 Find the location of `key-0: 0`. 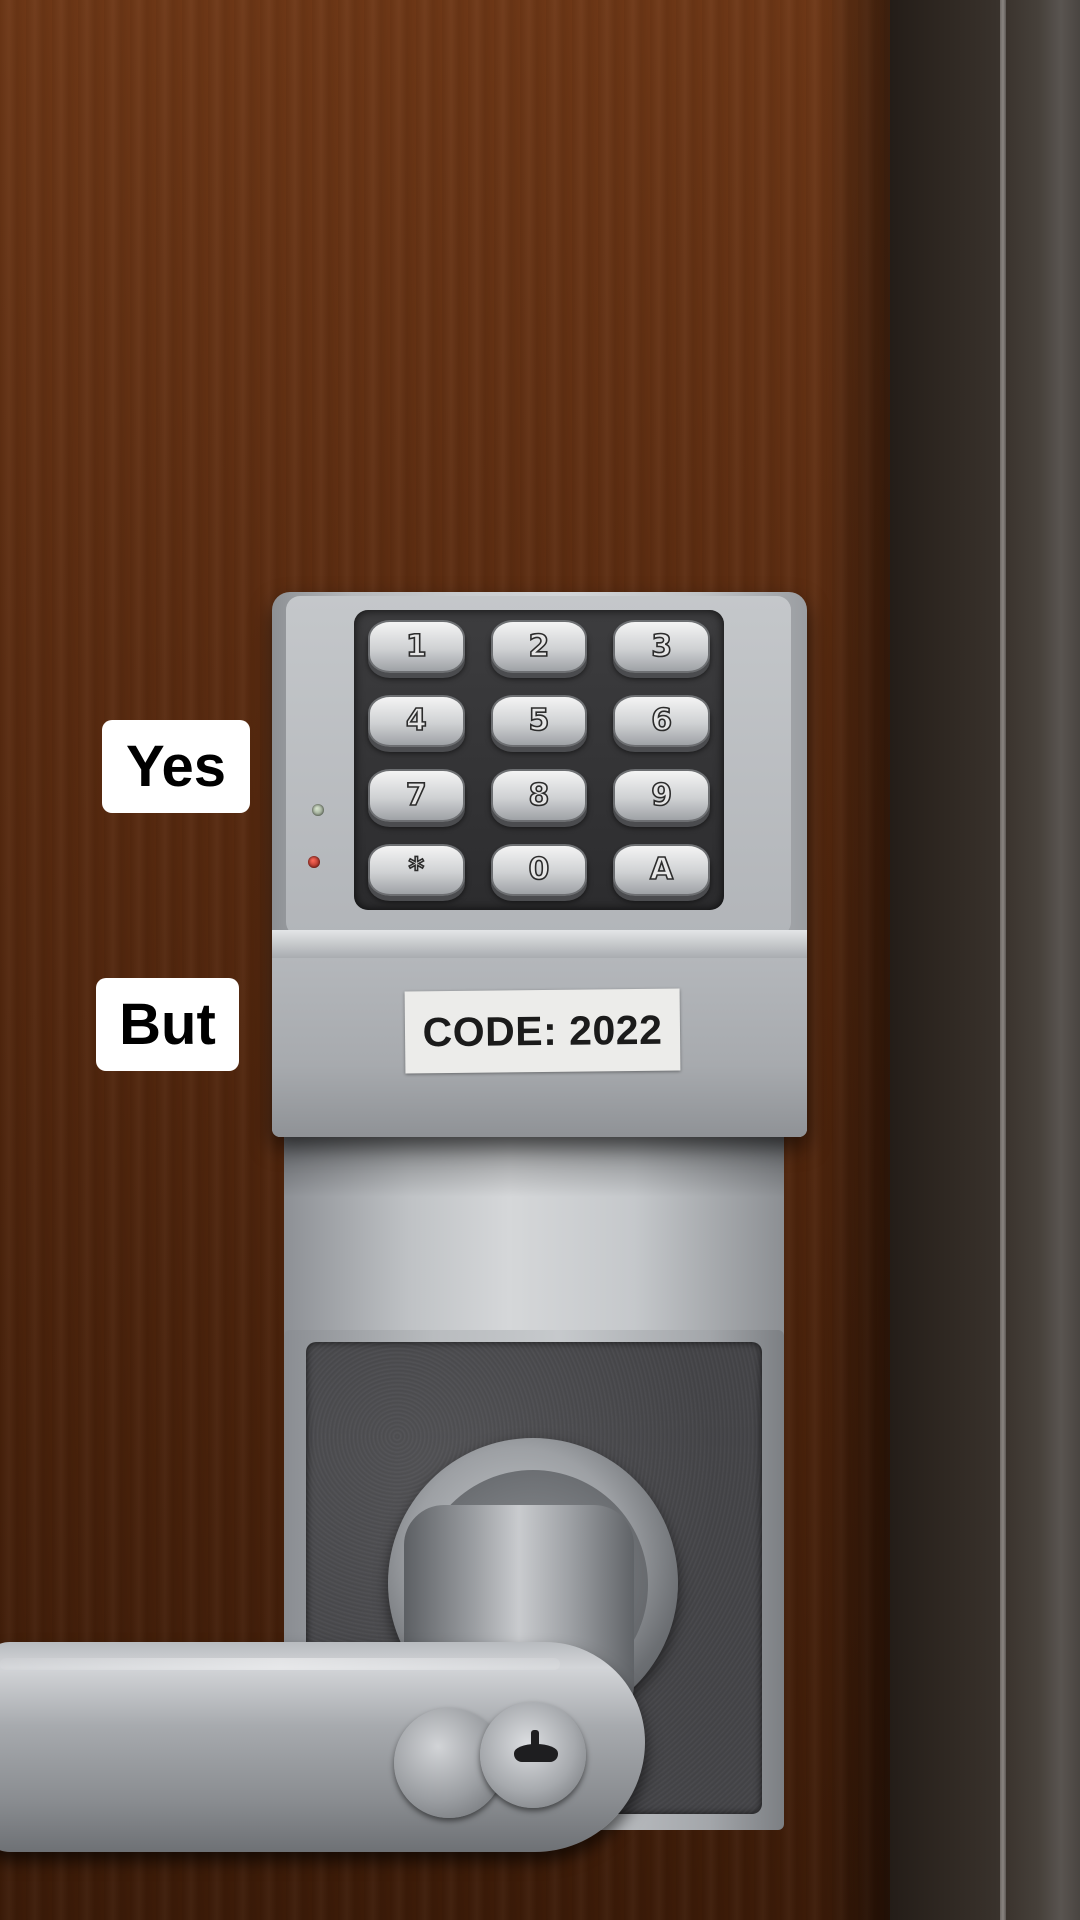

key-0: 0 is located at coordinates (539, 869).